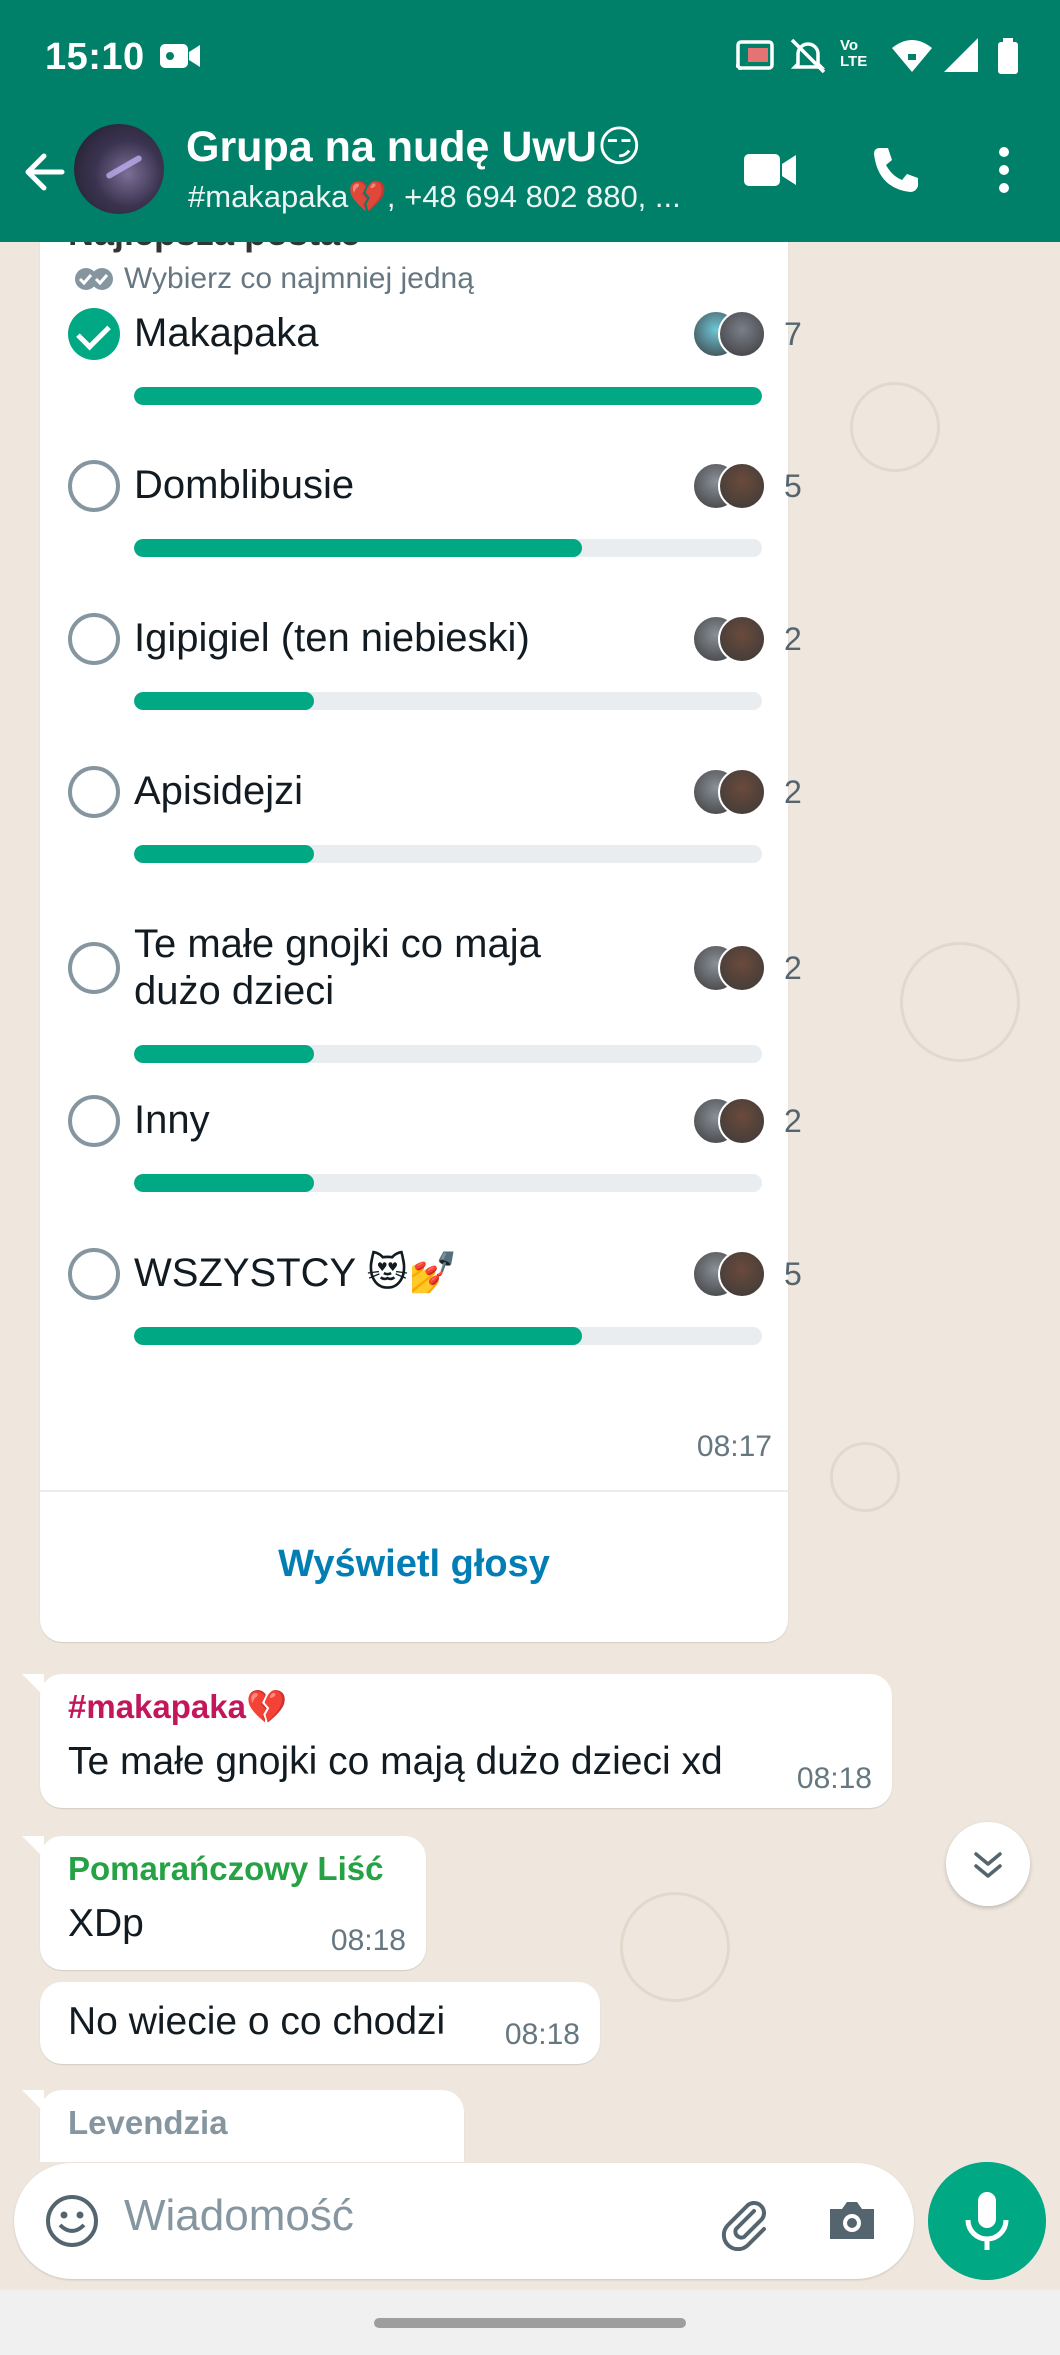 The image size is (1060, 2355). I want to click on poll-hint: Wybierz co najmniej jedną, so click(274, 279).